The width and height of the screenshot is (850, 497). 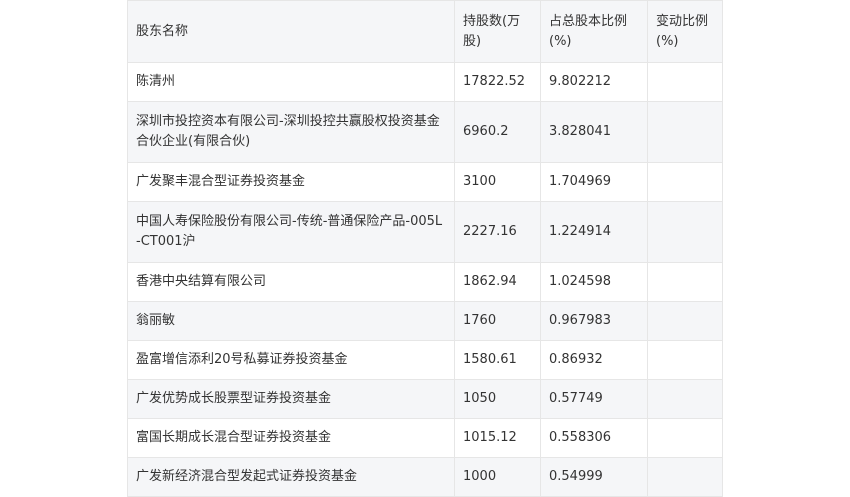 I want to click on cell-shareholder-name: 富国长期成长混合型证券投资基金, so click(x=291, y=438).